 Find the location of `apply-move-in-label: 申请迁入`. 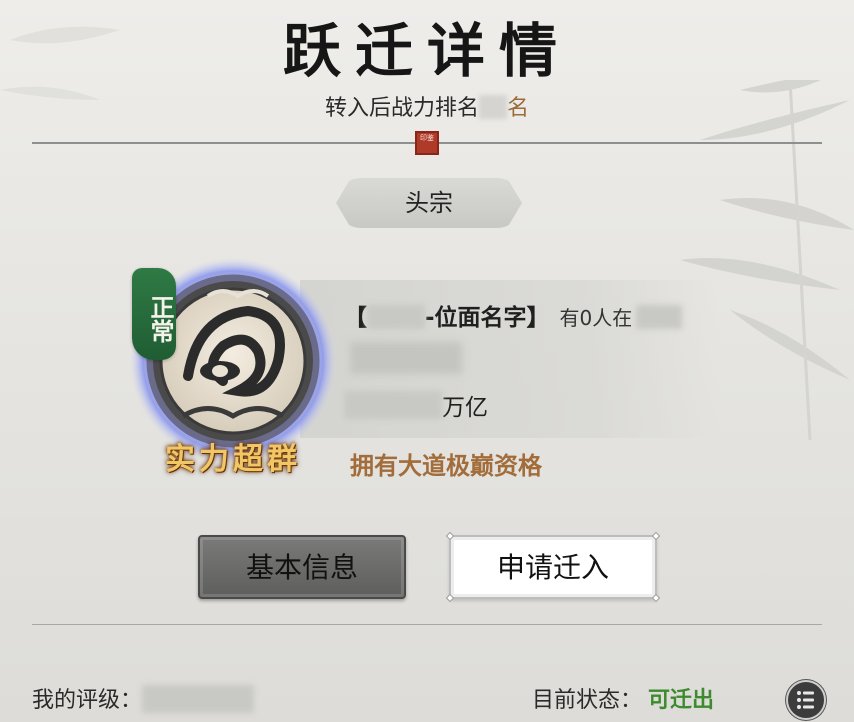

apply-move-in-label: 申请迁入 is located at coordinates (552, 567).